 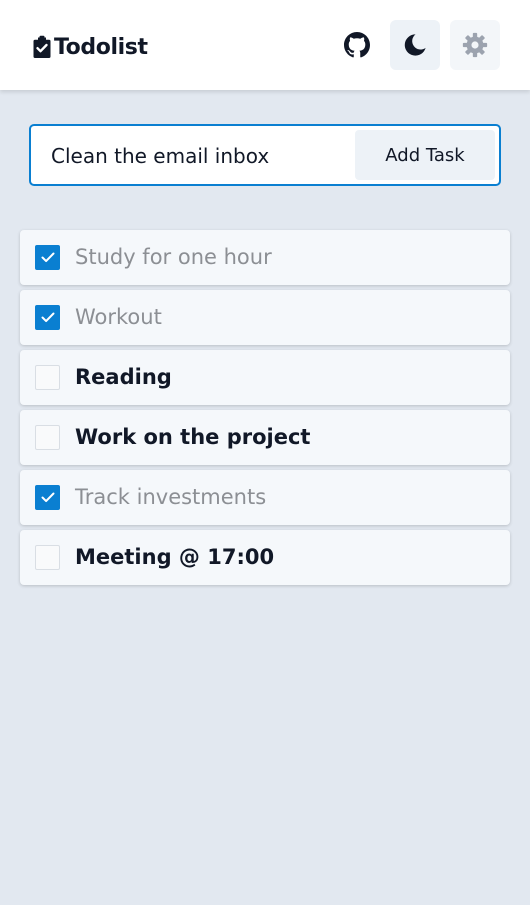 I want to click on task-label: Reading, so click(x=123, y=377).